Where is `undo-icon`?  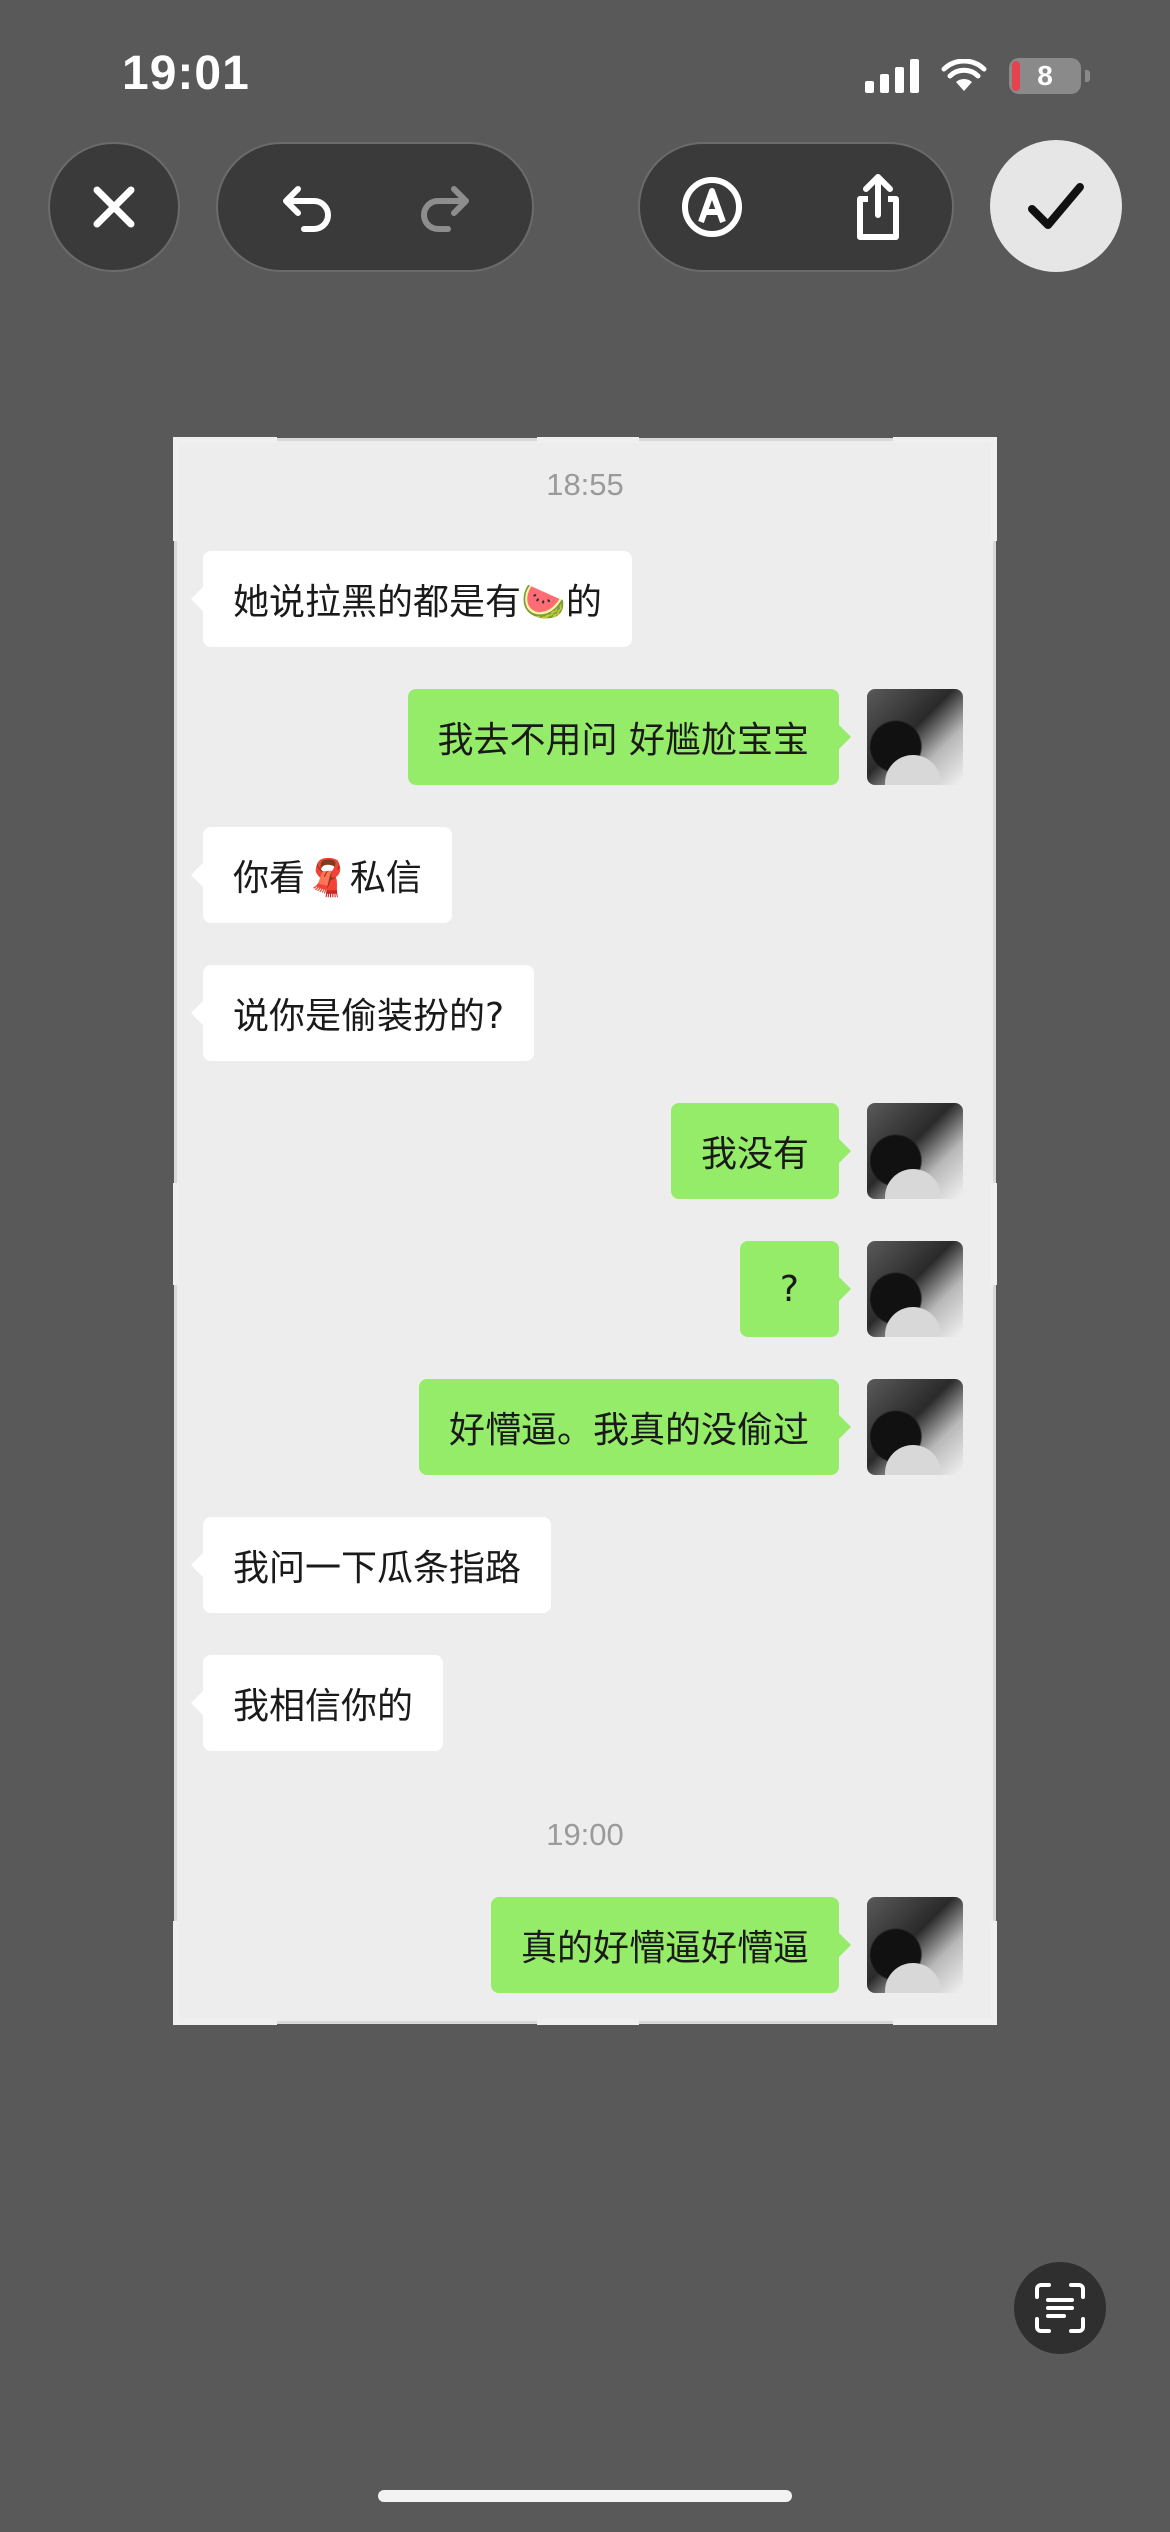
undo-icon is located at coordinates (307, 209).